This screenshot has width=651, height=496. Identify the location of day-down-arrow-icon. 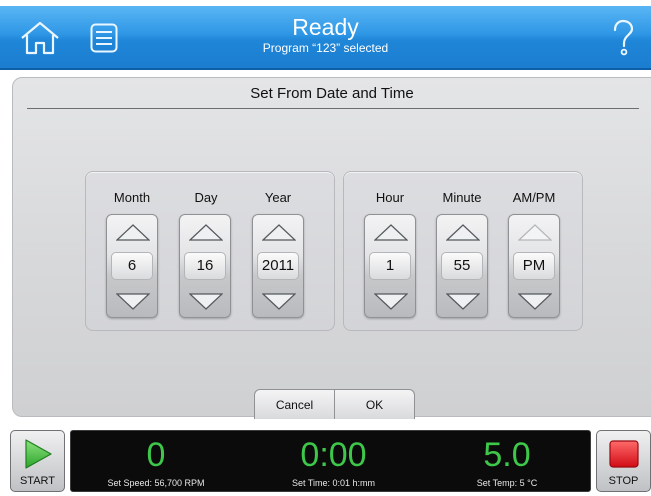
(206, 302).